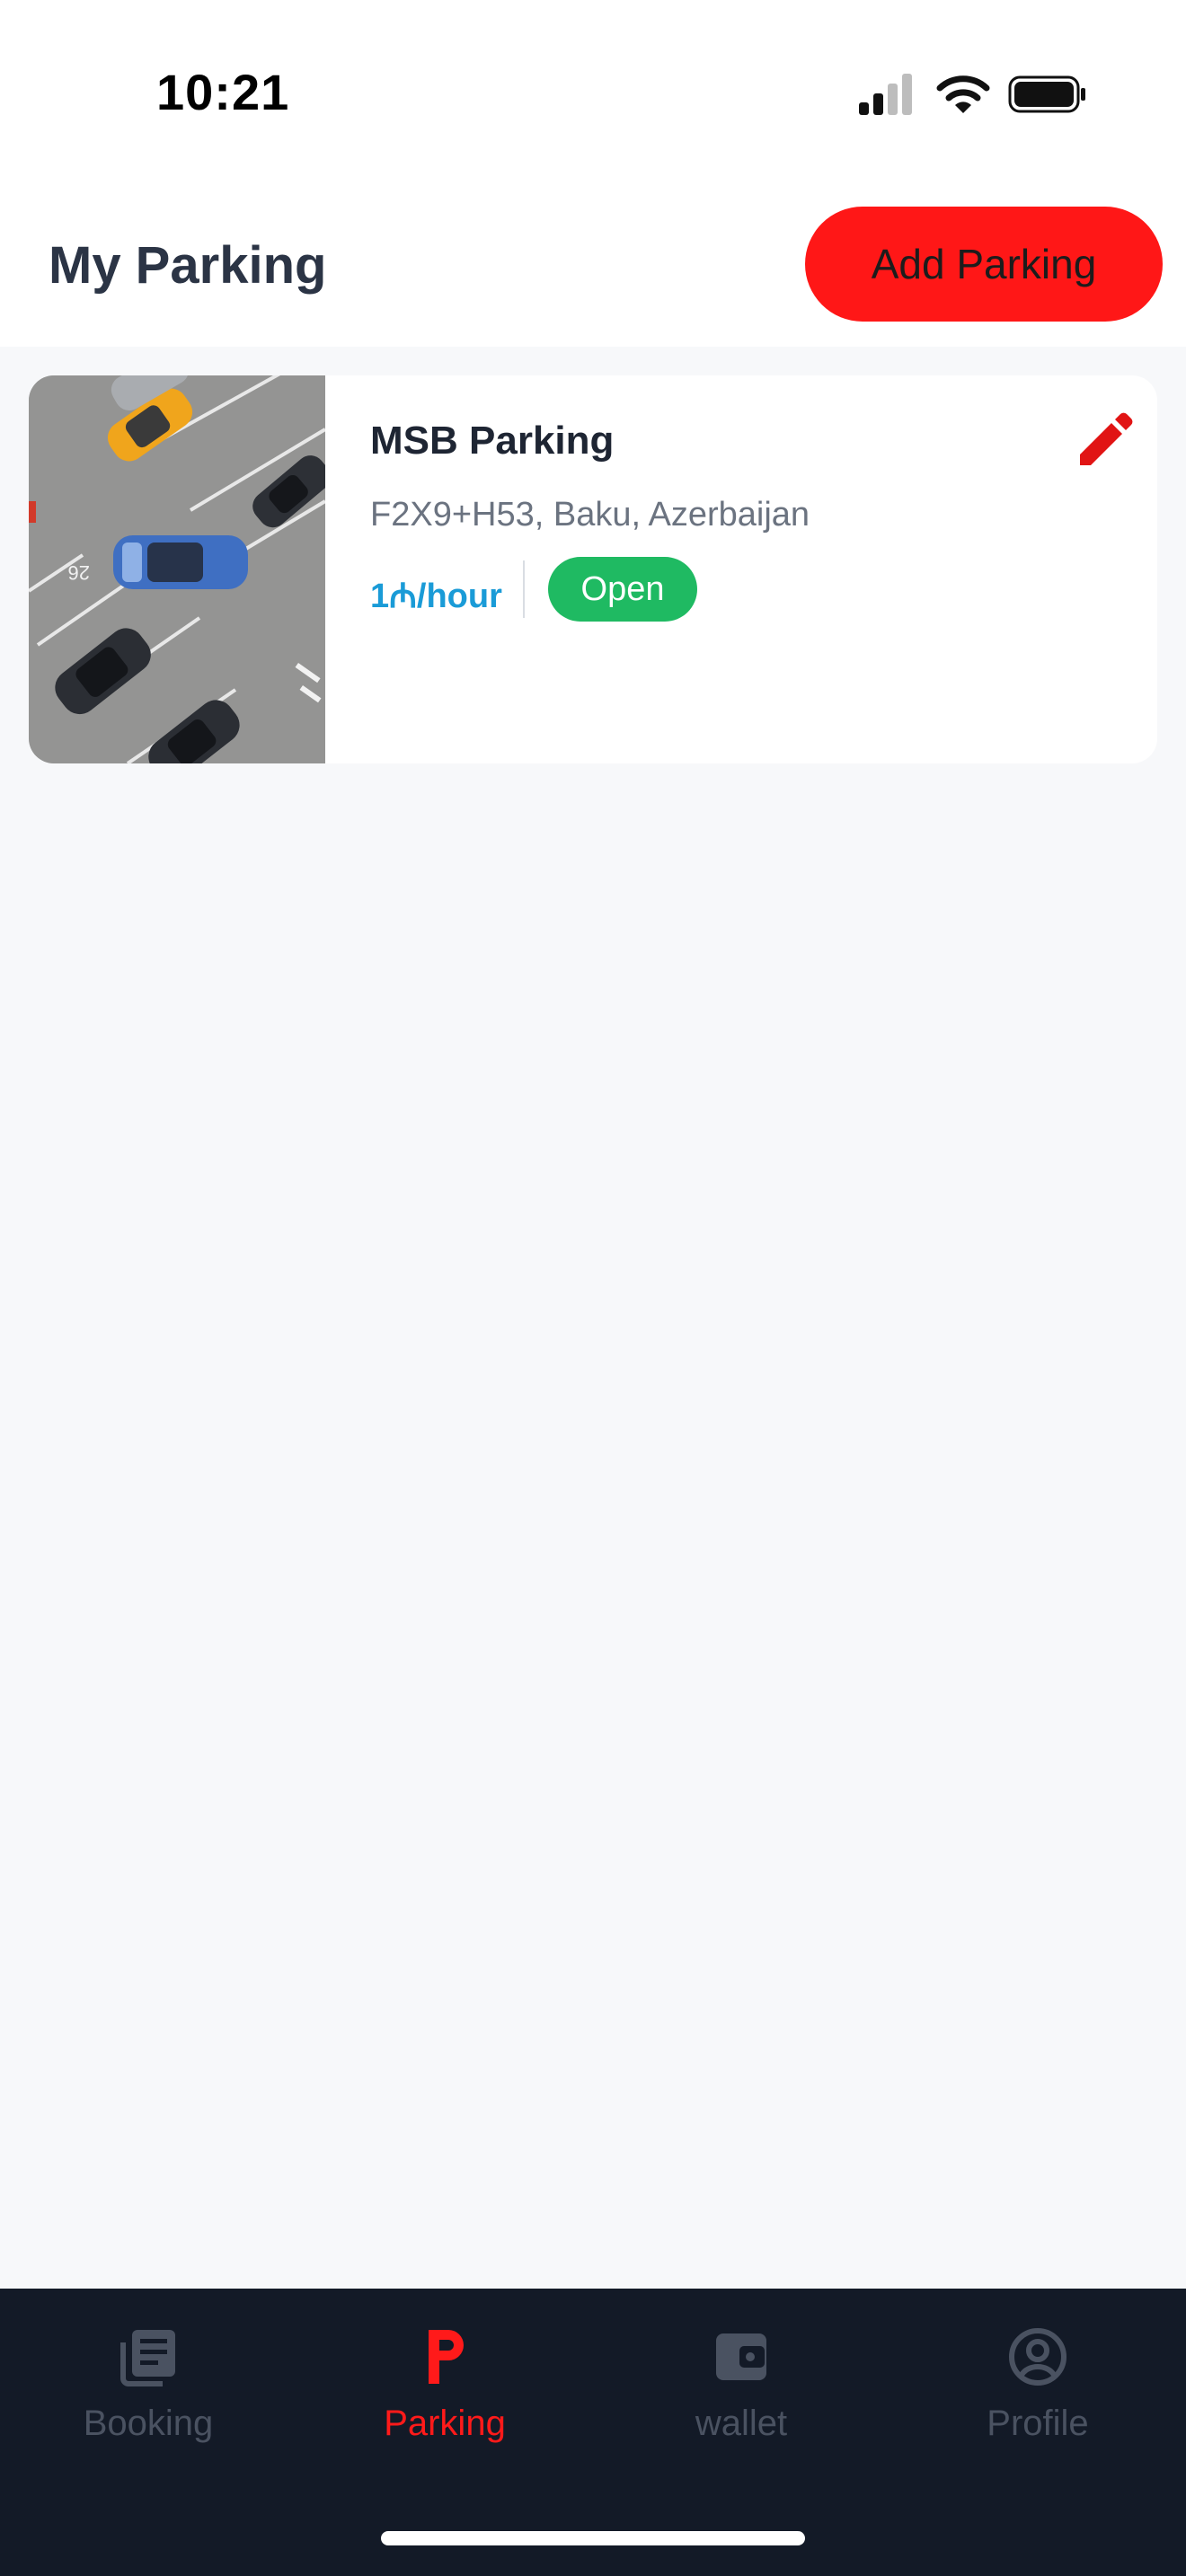 This screenshot has width=1186, height=2576. I want to click on profile-icon, so click(1038, 2357).